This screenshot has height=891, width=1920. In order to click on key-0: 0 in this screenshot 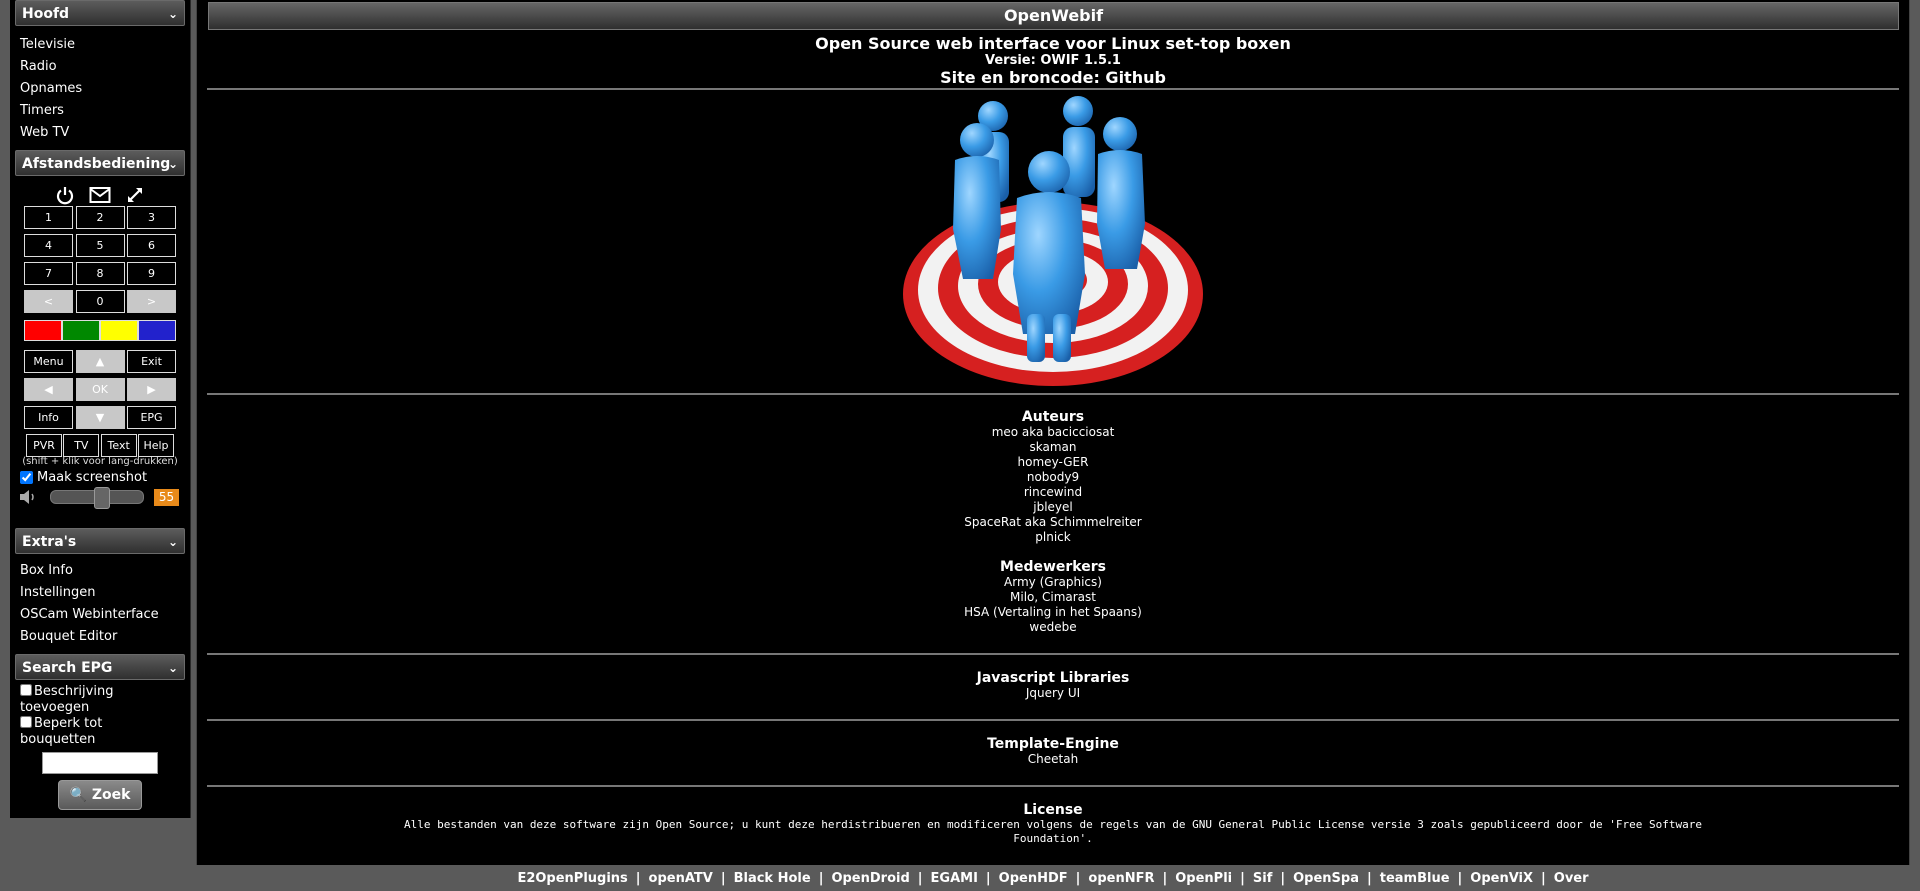, I will do `click(100, 301)`.